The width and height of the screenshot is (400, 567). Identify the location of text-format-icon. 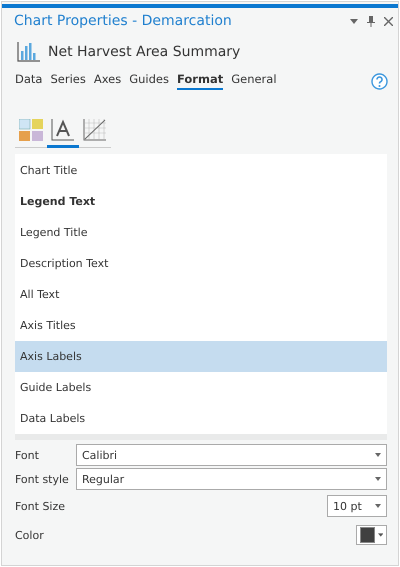
(63, 130).